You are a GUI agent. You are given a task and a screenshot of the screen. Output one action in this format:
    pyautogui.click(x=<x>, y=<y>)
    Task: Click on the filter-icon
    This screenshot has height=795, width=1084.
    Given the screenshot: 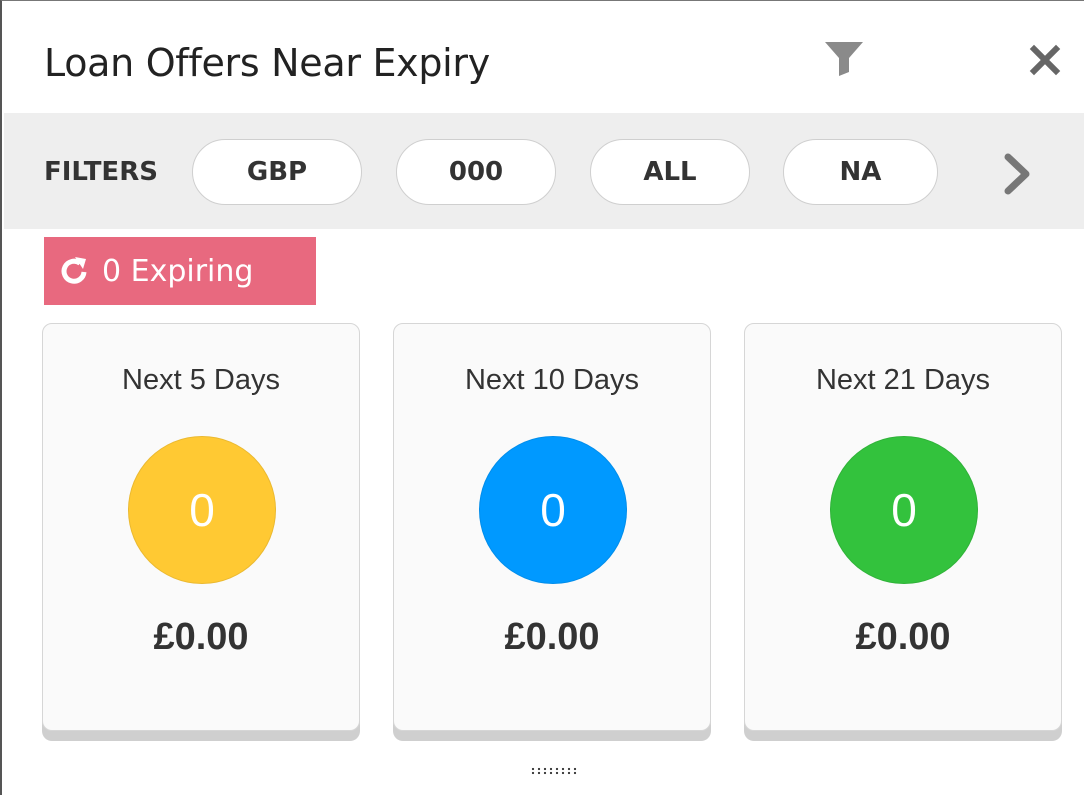 What is the action you would take?
    pyautogui.click(x=844, y=59)
    